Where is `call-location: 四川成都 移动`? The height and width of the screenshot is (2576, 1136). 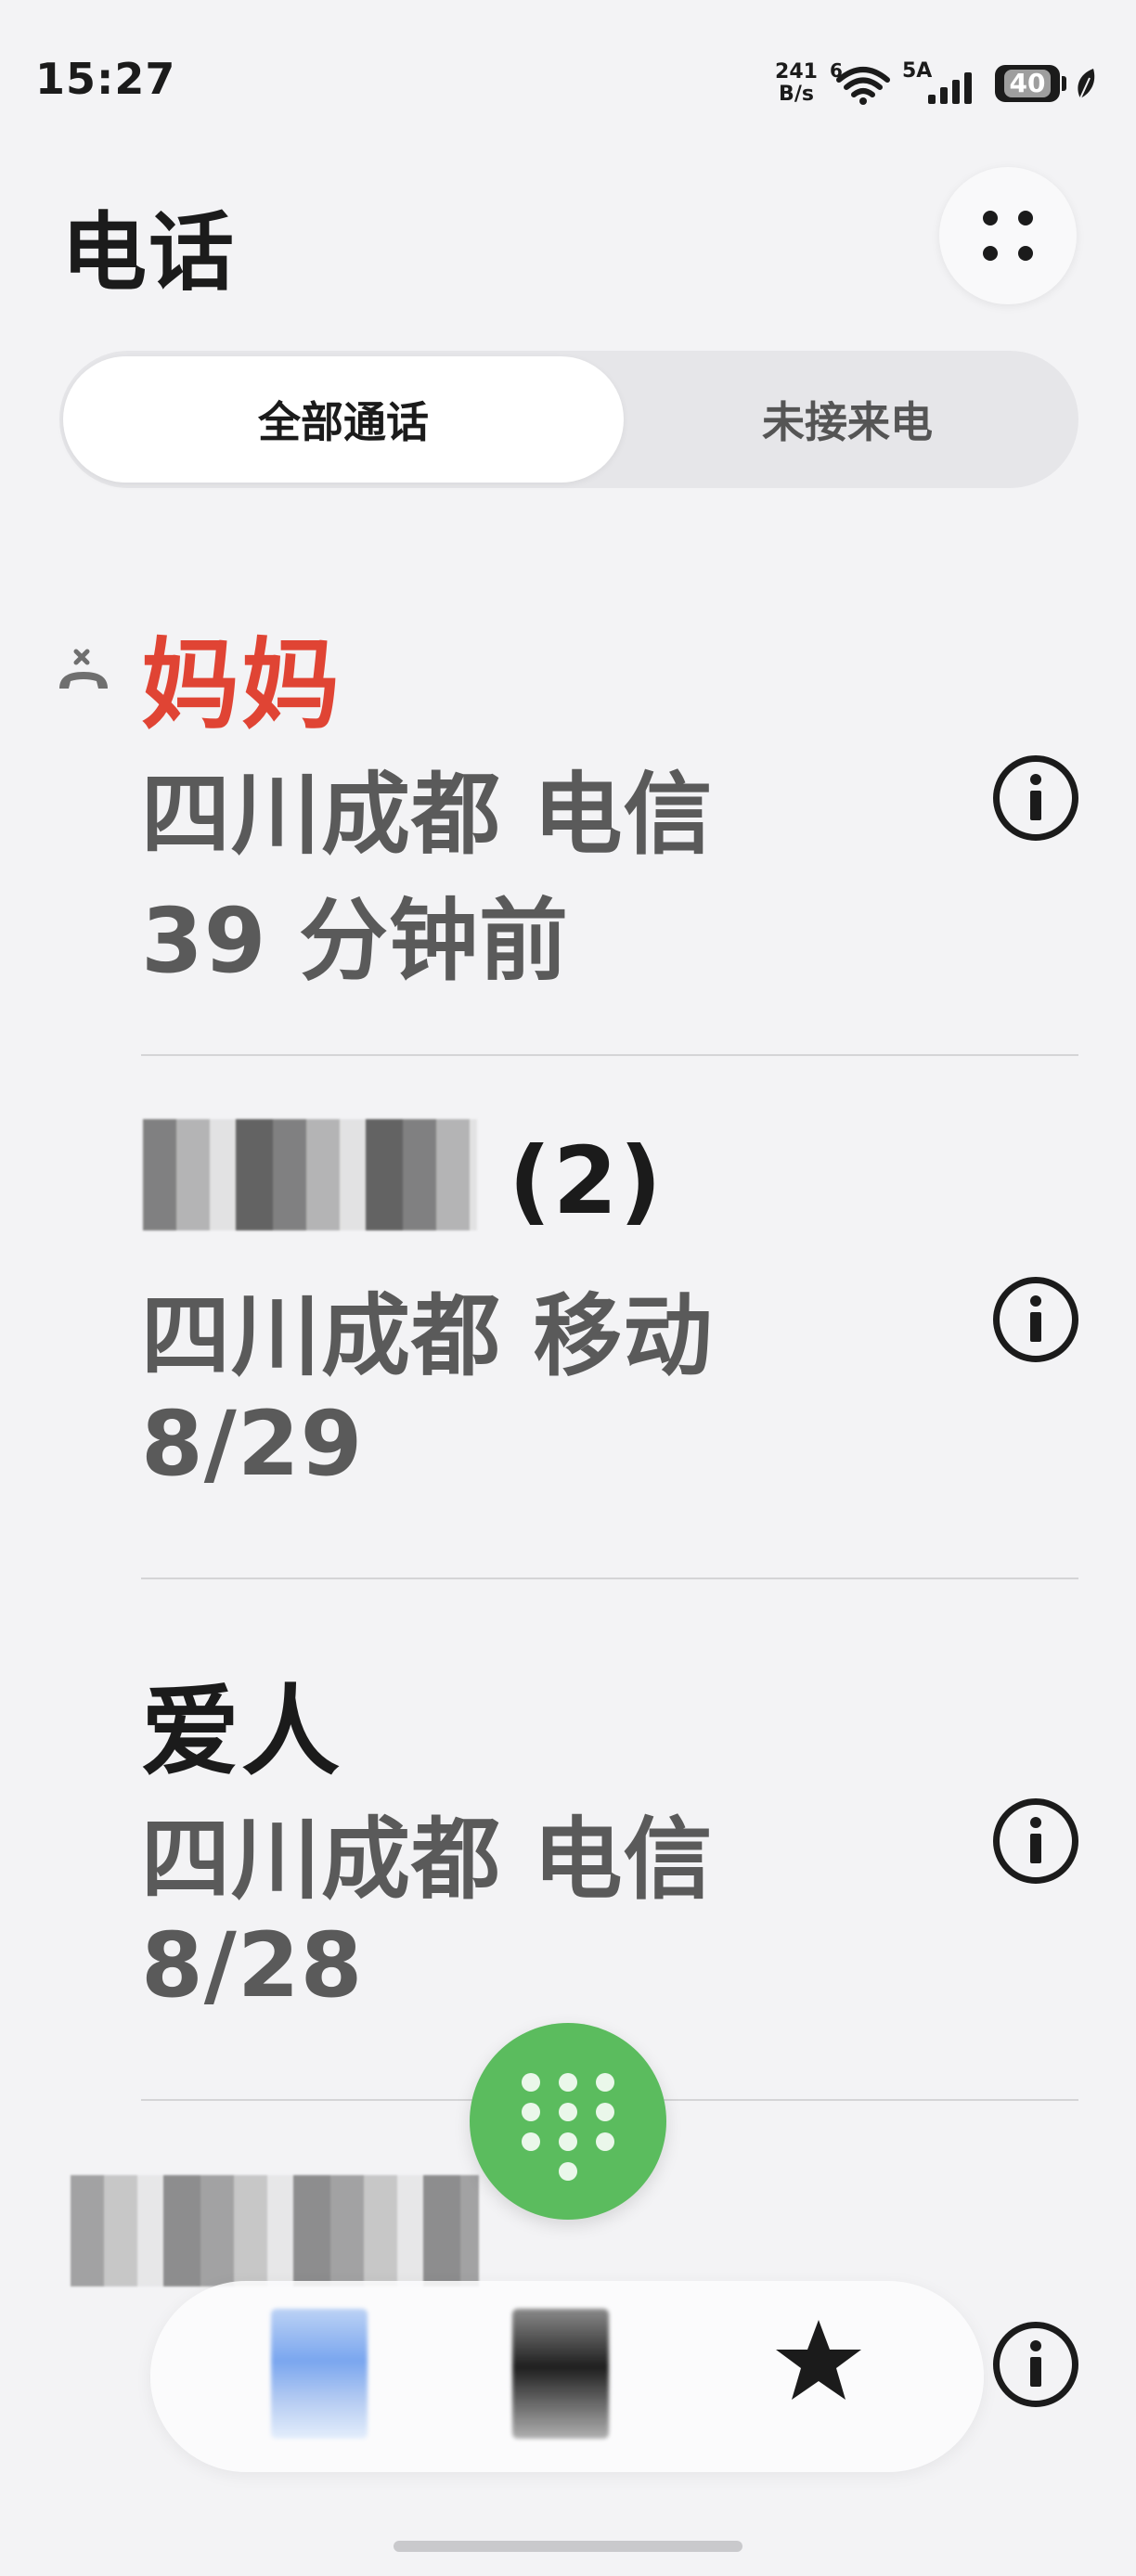 call-location: 四川成都 移动 is located at coordinates (427, 1336).